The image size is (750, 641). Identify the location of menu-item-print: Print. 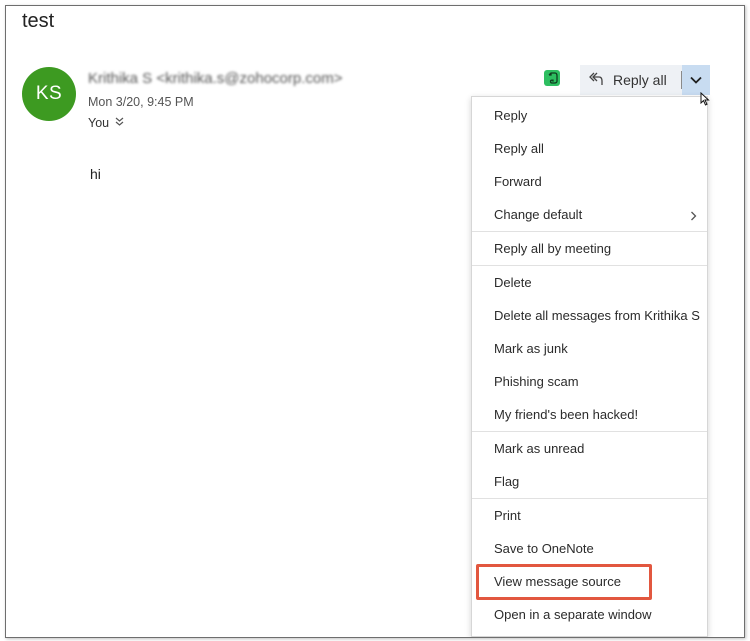
(589, 515).